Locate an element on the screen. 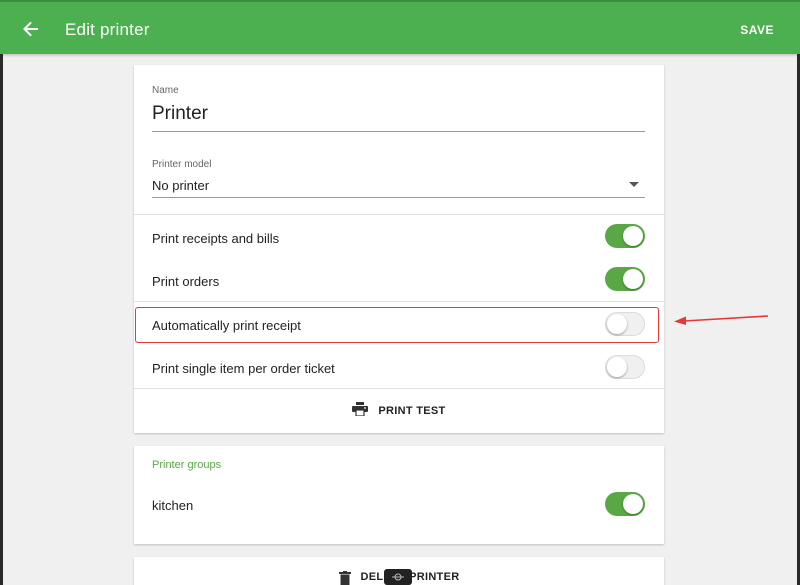 The height and width of the screenshot is (585, 800). trash-icon is located at coordinates (344, 578).